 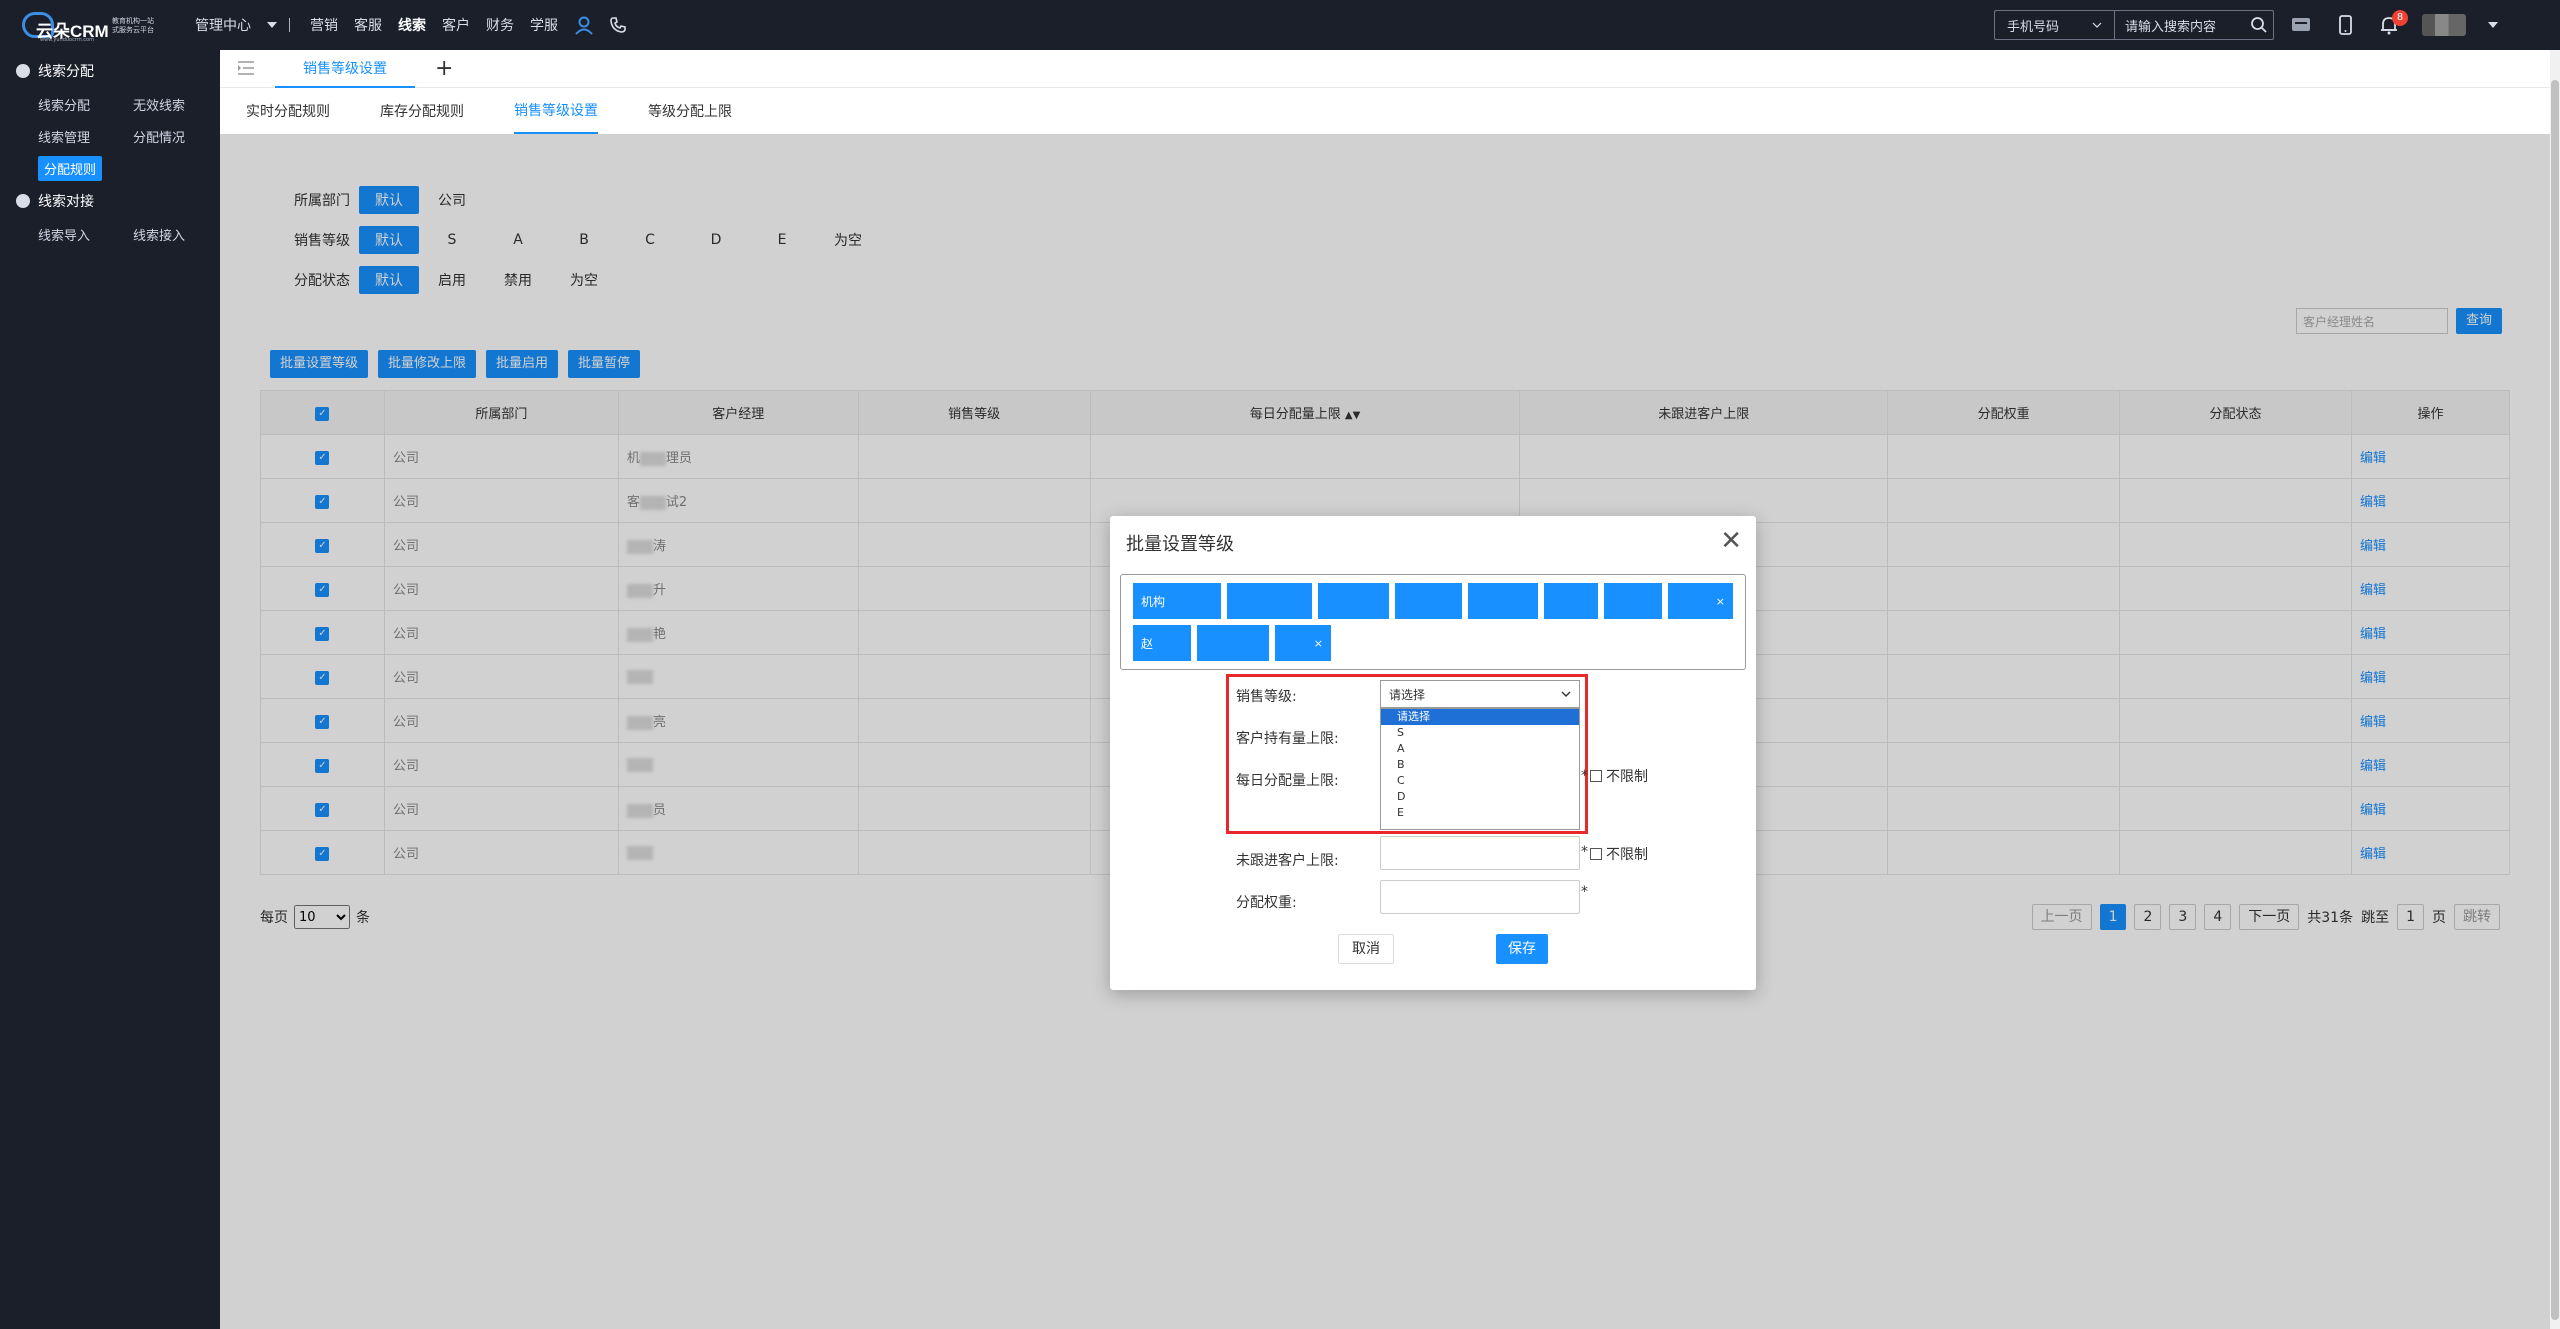 I want to click on nav-student-service: 学服, so click(x=544, y=25).